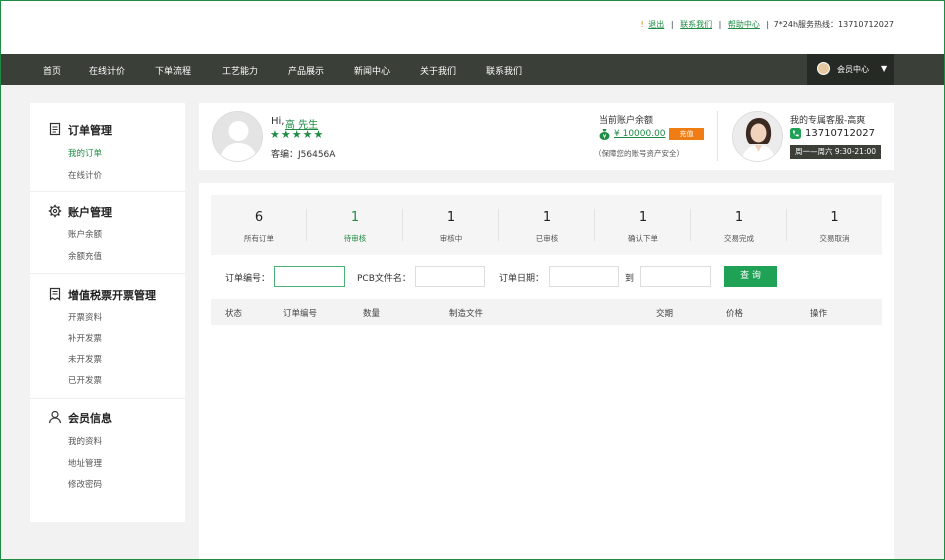 The image size is (945, 560). I want to click on stat-in-review: 1 审核中, so click(451, 225).